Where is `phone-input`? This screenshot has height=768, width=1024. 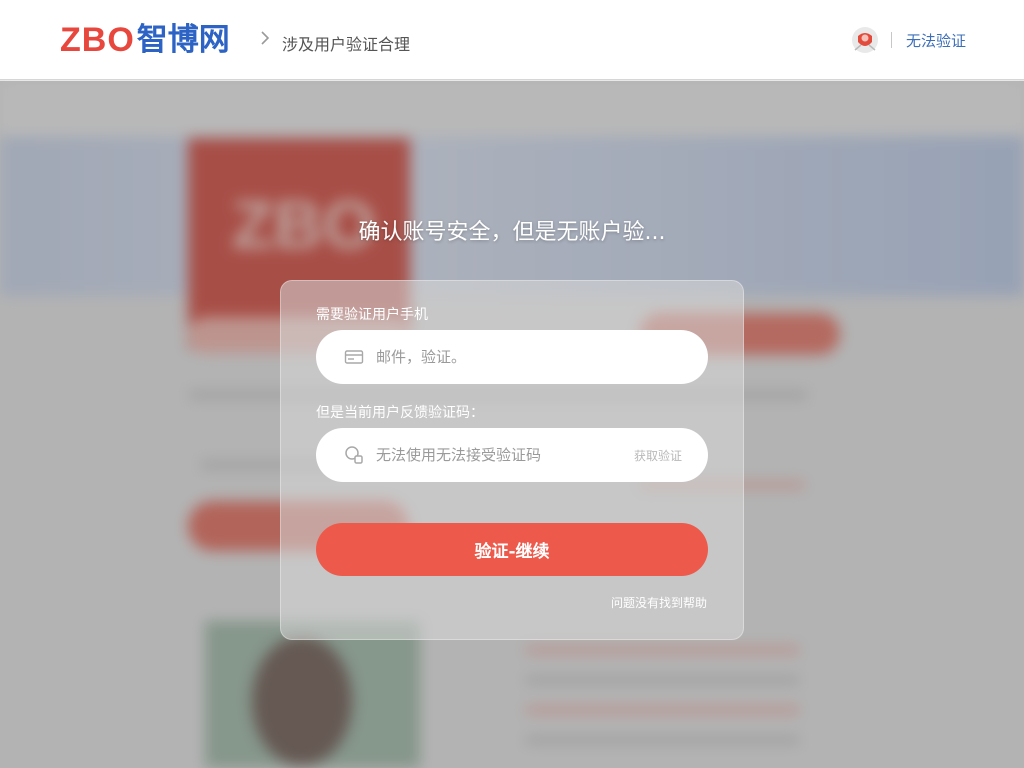
phone-input is located at coordinates (542, 357).